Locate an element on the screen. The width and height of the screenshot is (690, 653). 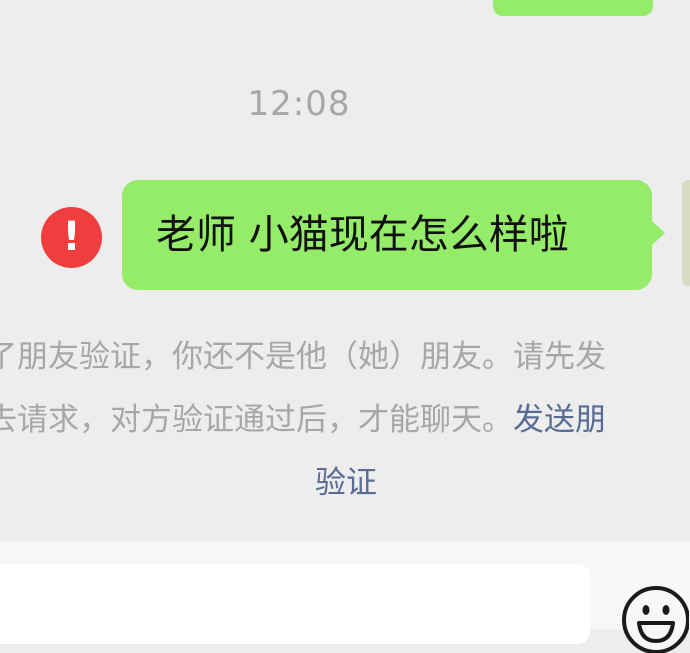
avatar is located at coordinates (686, 233).